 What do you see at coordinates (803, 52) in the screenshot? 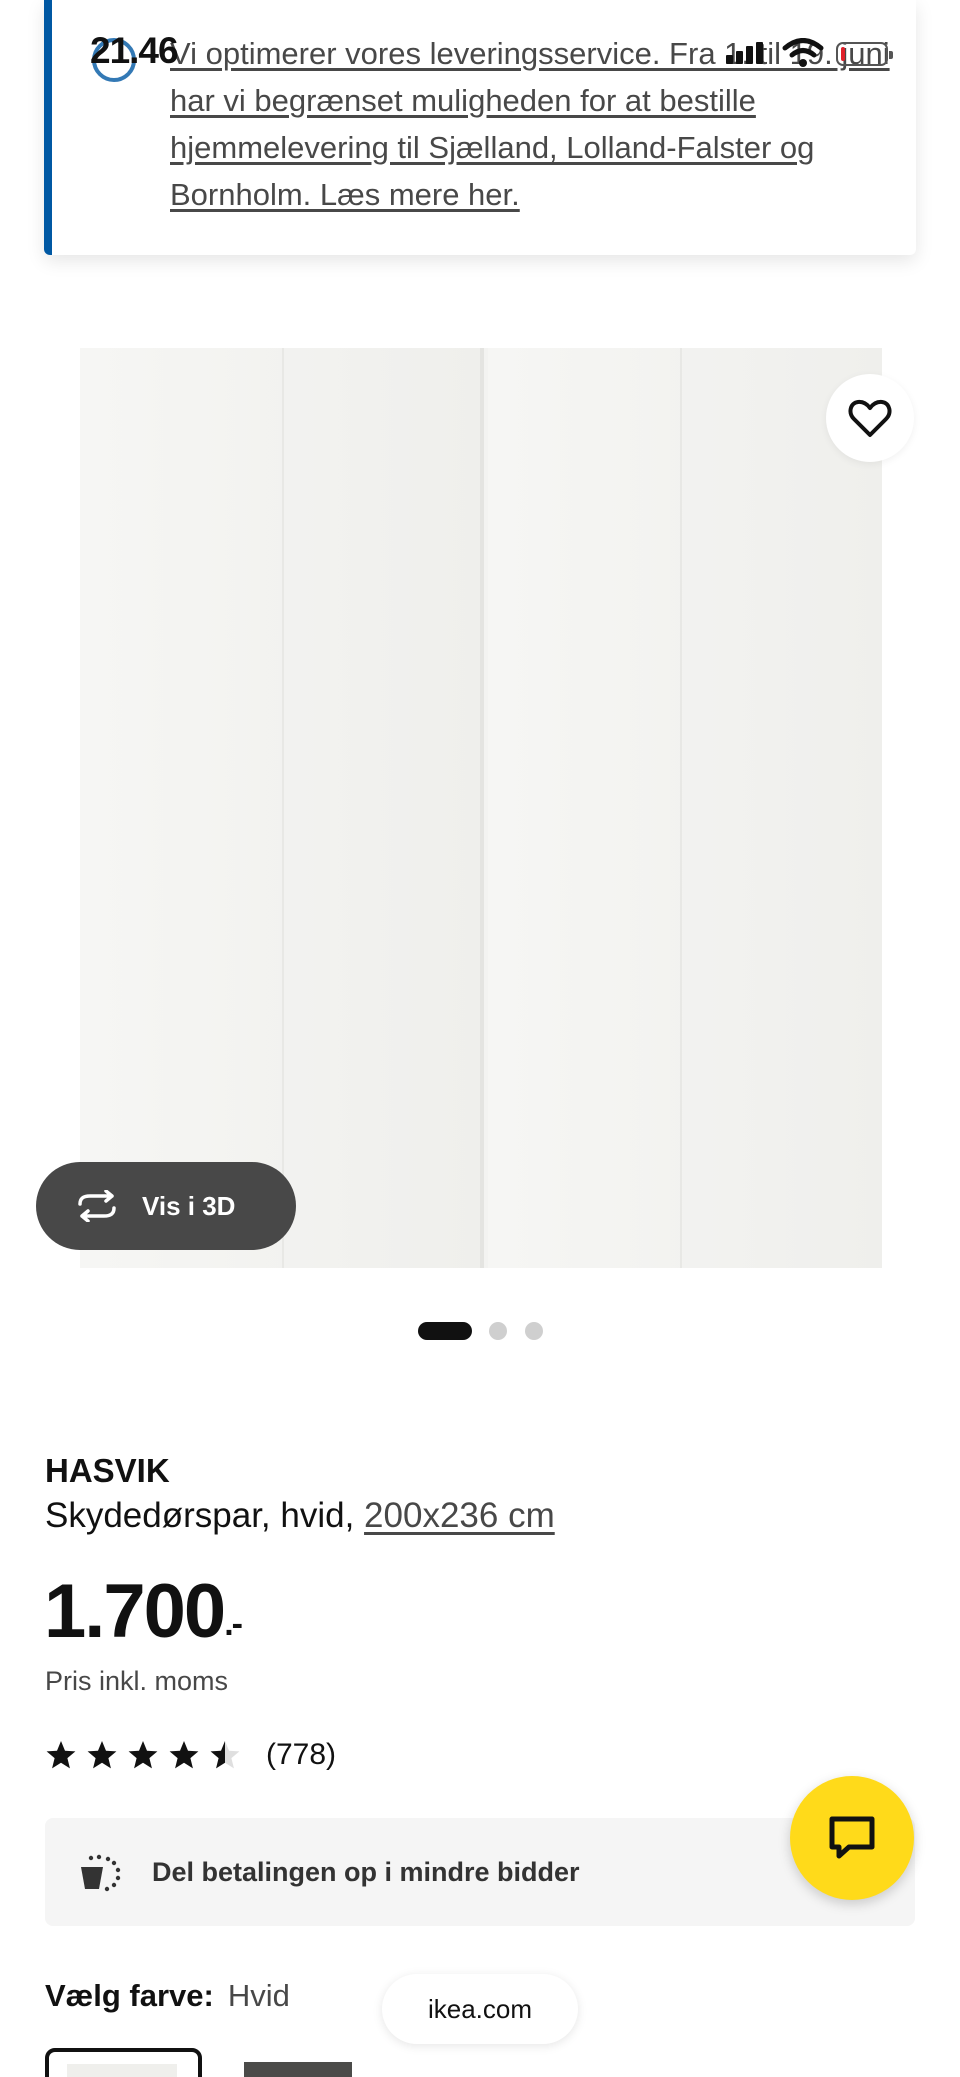
I see `wifi-icon` at bounding box center [803, 52].